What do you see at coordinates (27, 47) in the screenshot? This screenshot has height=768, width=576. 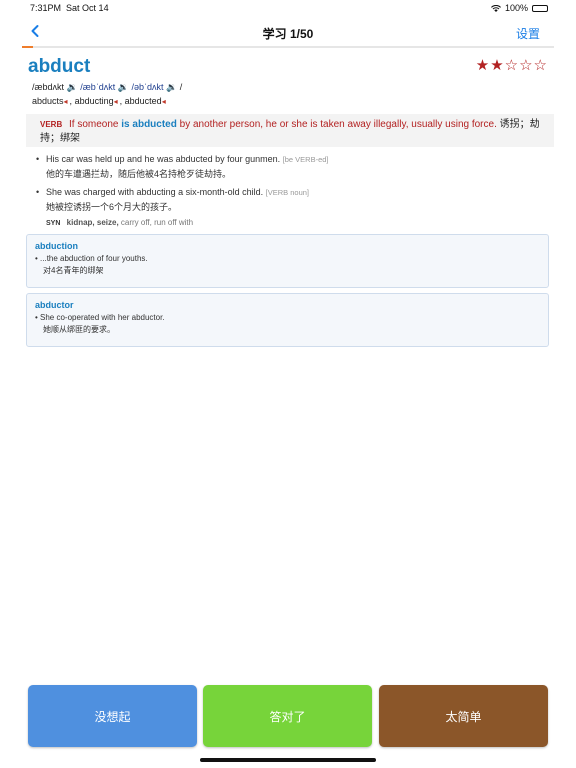 I see `progress-fill` at bounding box center [27, 47].